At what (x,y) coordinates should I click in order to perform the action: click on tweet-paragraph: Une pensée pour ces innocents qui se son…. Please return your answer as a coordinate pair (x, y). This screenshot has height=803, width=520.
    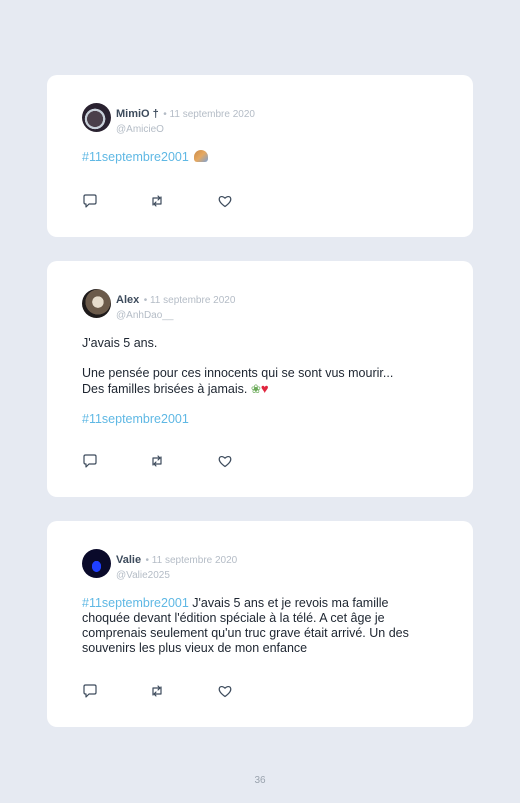
    Looking at the image, I should click on (238, 373).